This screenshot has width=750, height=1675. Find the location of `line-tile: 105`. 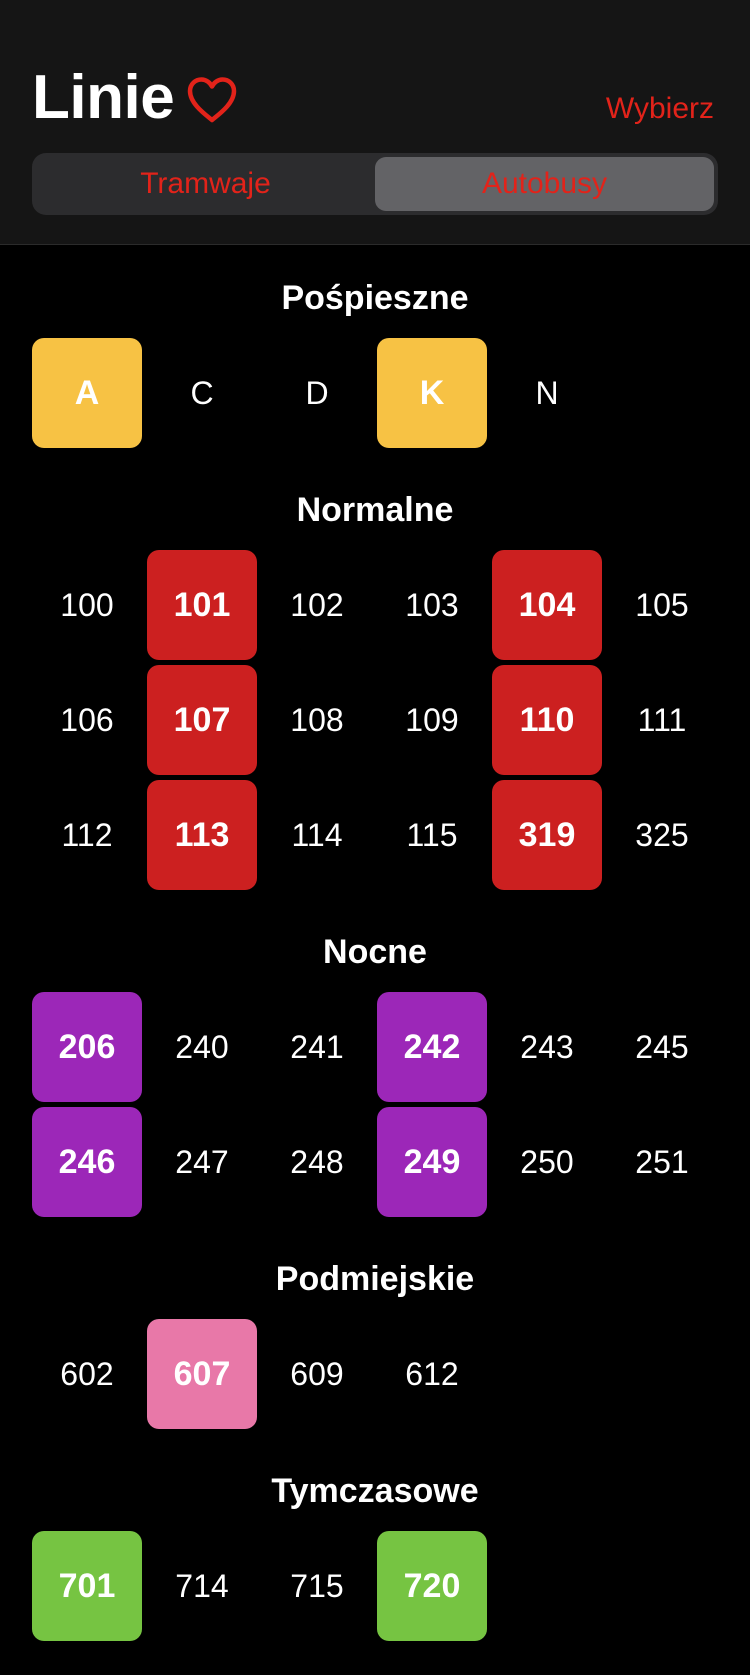

line-tile: 105 is located at coordinates (662, 605).